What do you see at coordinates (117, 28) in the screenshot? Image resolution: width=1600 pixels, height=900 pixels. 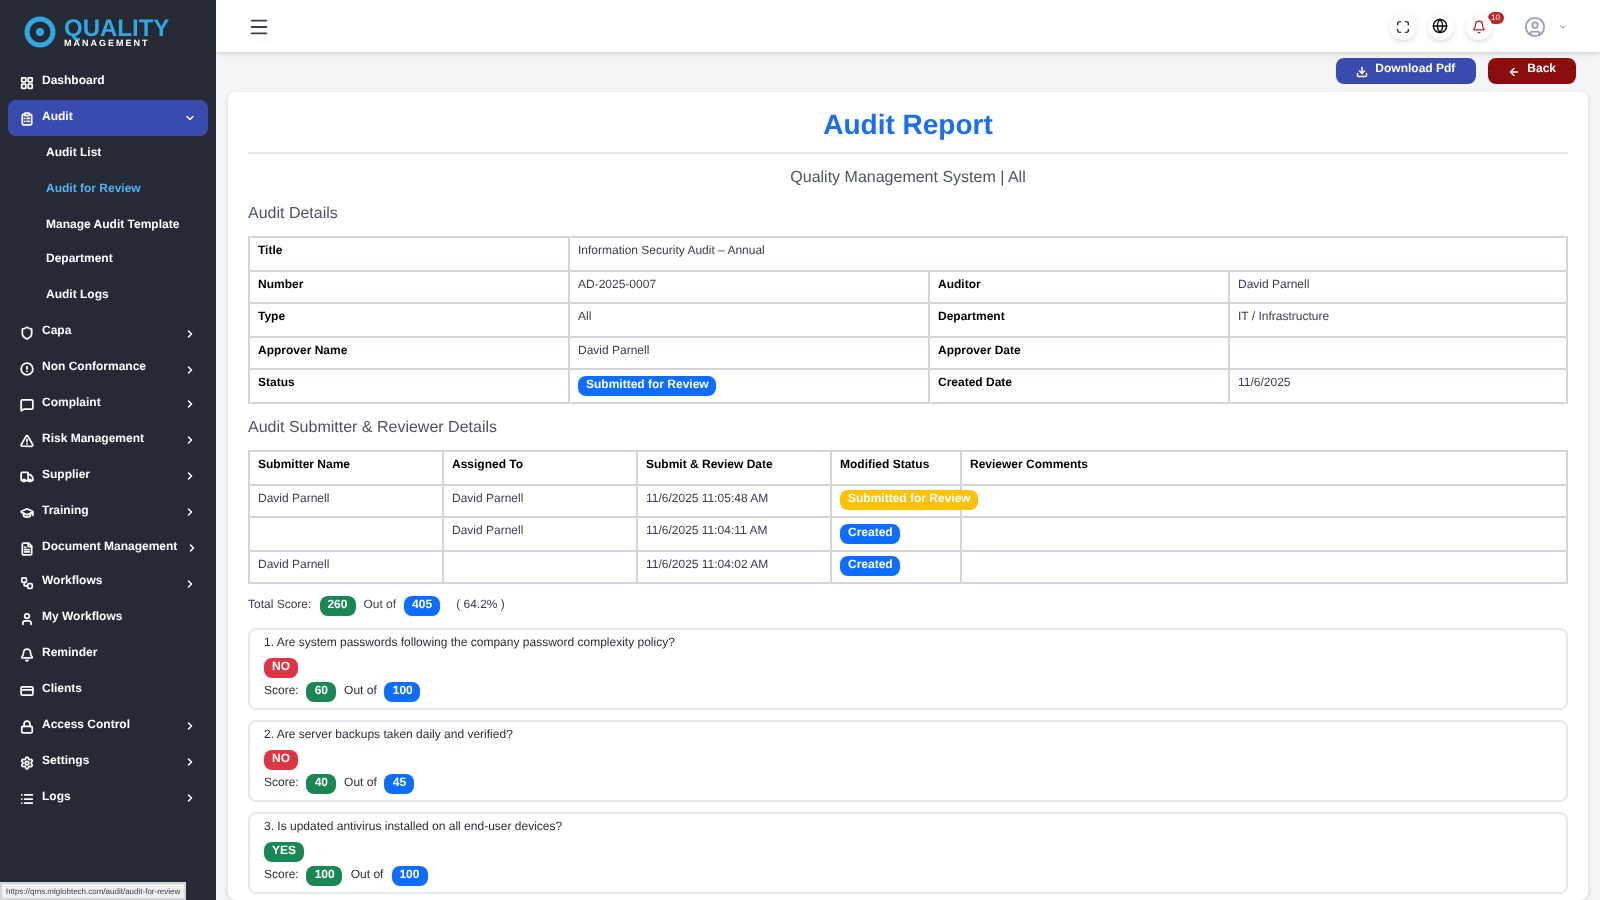 I see `brand-name: QUALITY` at bounding box center [117, 28].